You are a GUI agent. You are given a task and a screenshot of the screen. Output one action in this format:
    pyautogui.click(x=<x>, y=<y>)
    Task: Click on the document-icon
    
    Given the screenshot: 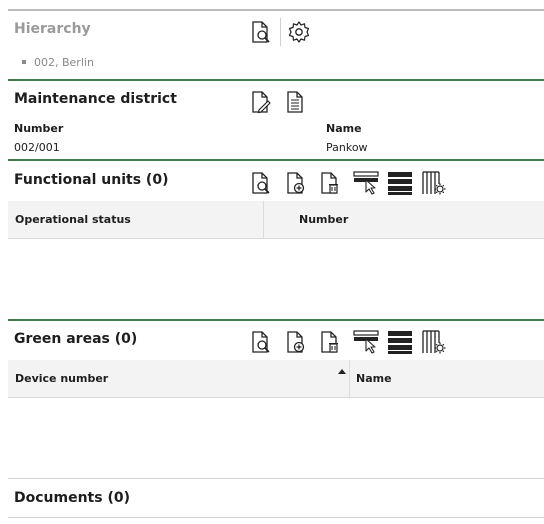 What is the action you would take?
    pyautogui.click(x=295, y=102)
    